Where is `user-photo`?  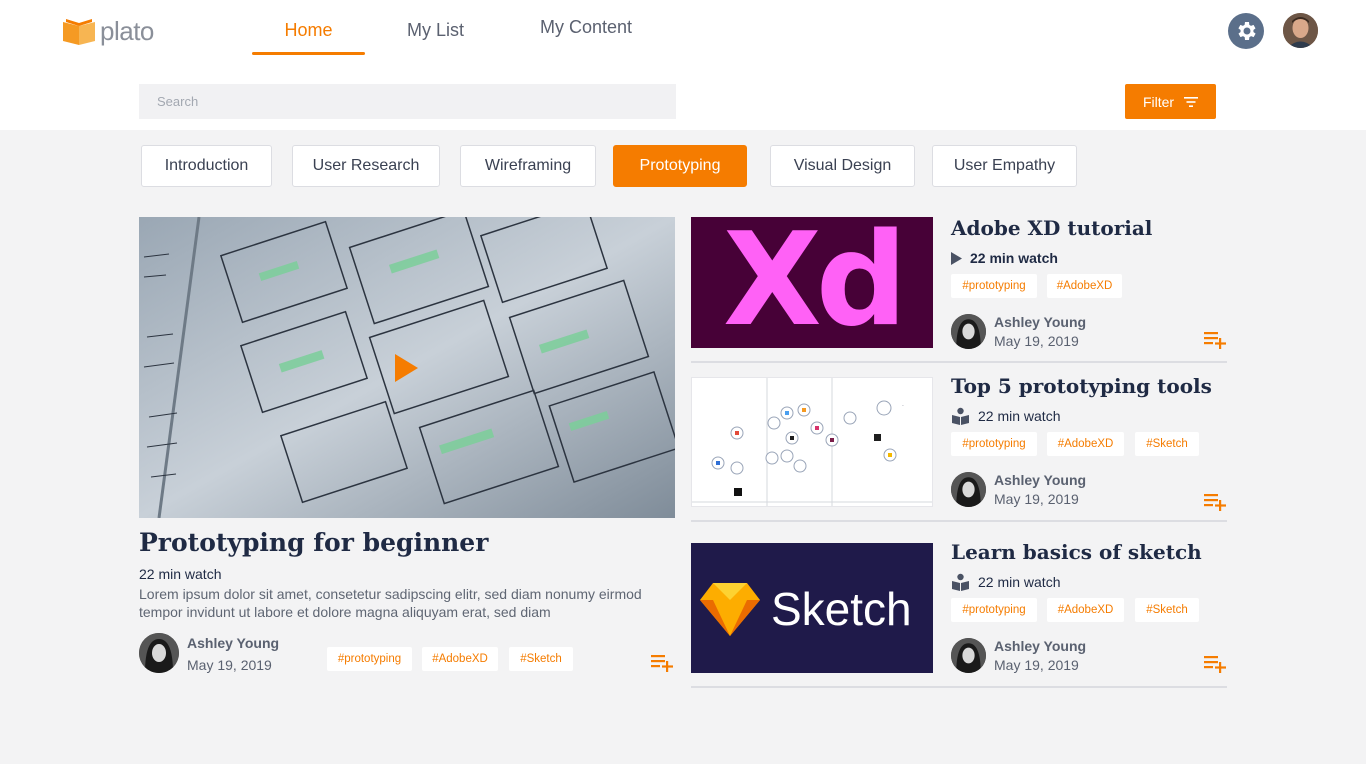 user-photo is located at coordinates (1300, 30).